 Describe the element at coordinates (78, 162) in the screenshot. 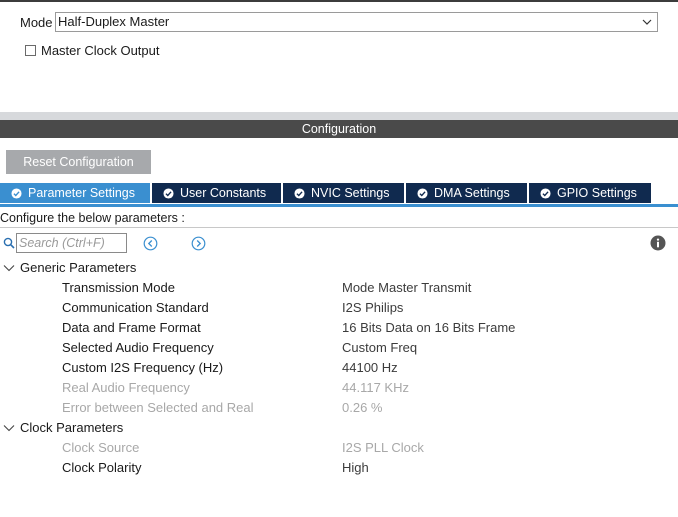

I see `reset-configuration-button: Reset Configuration` at that location.